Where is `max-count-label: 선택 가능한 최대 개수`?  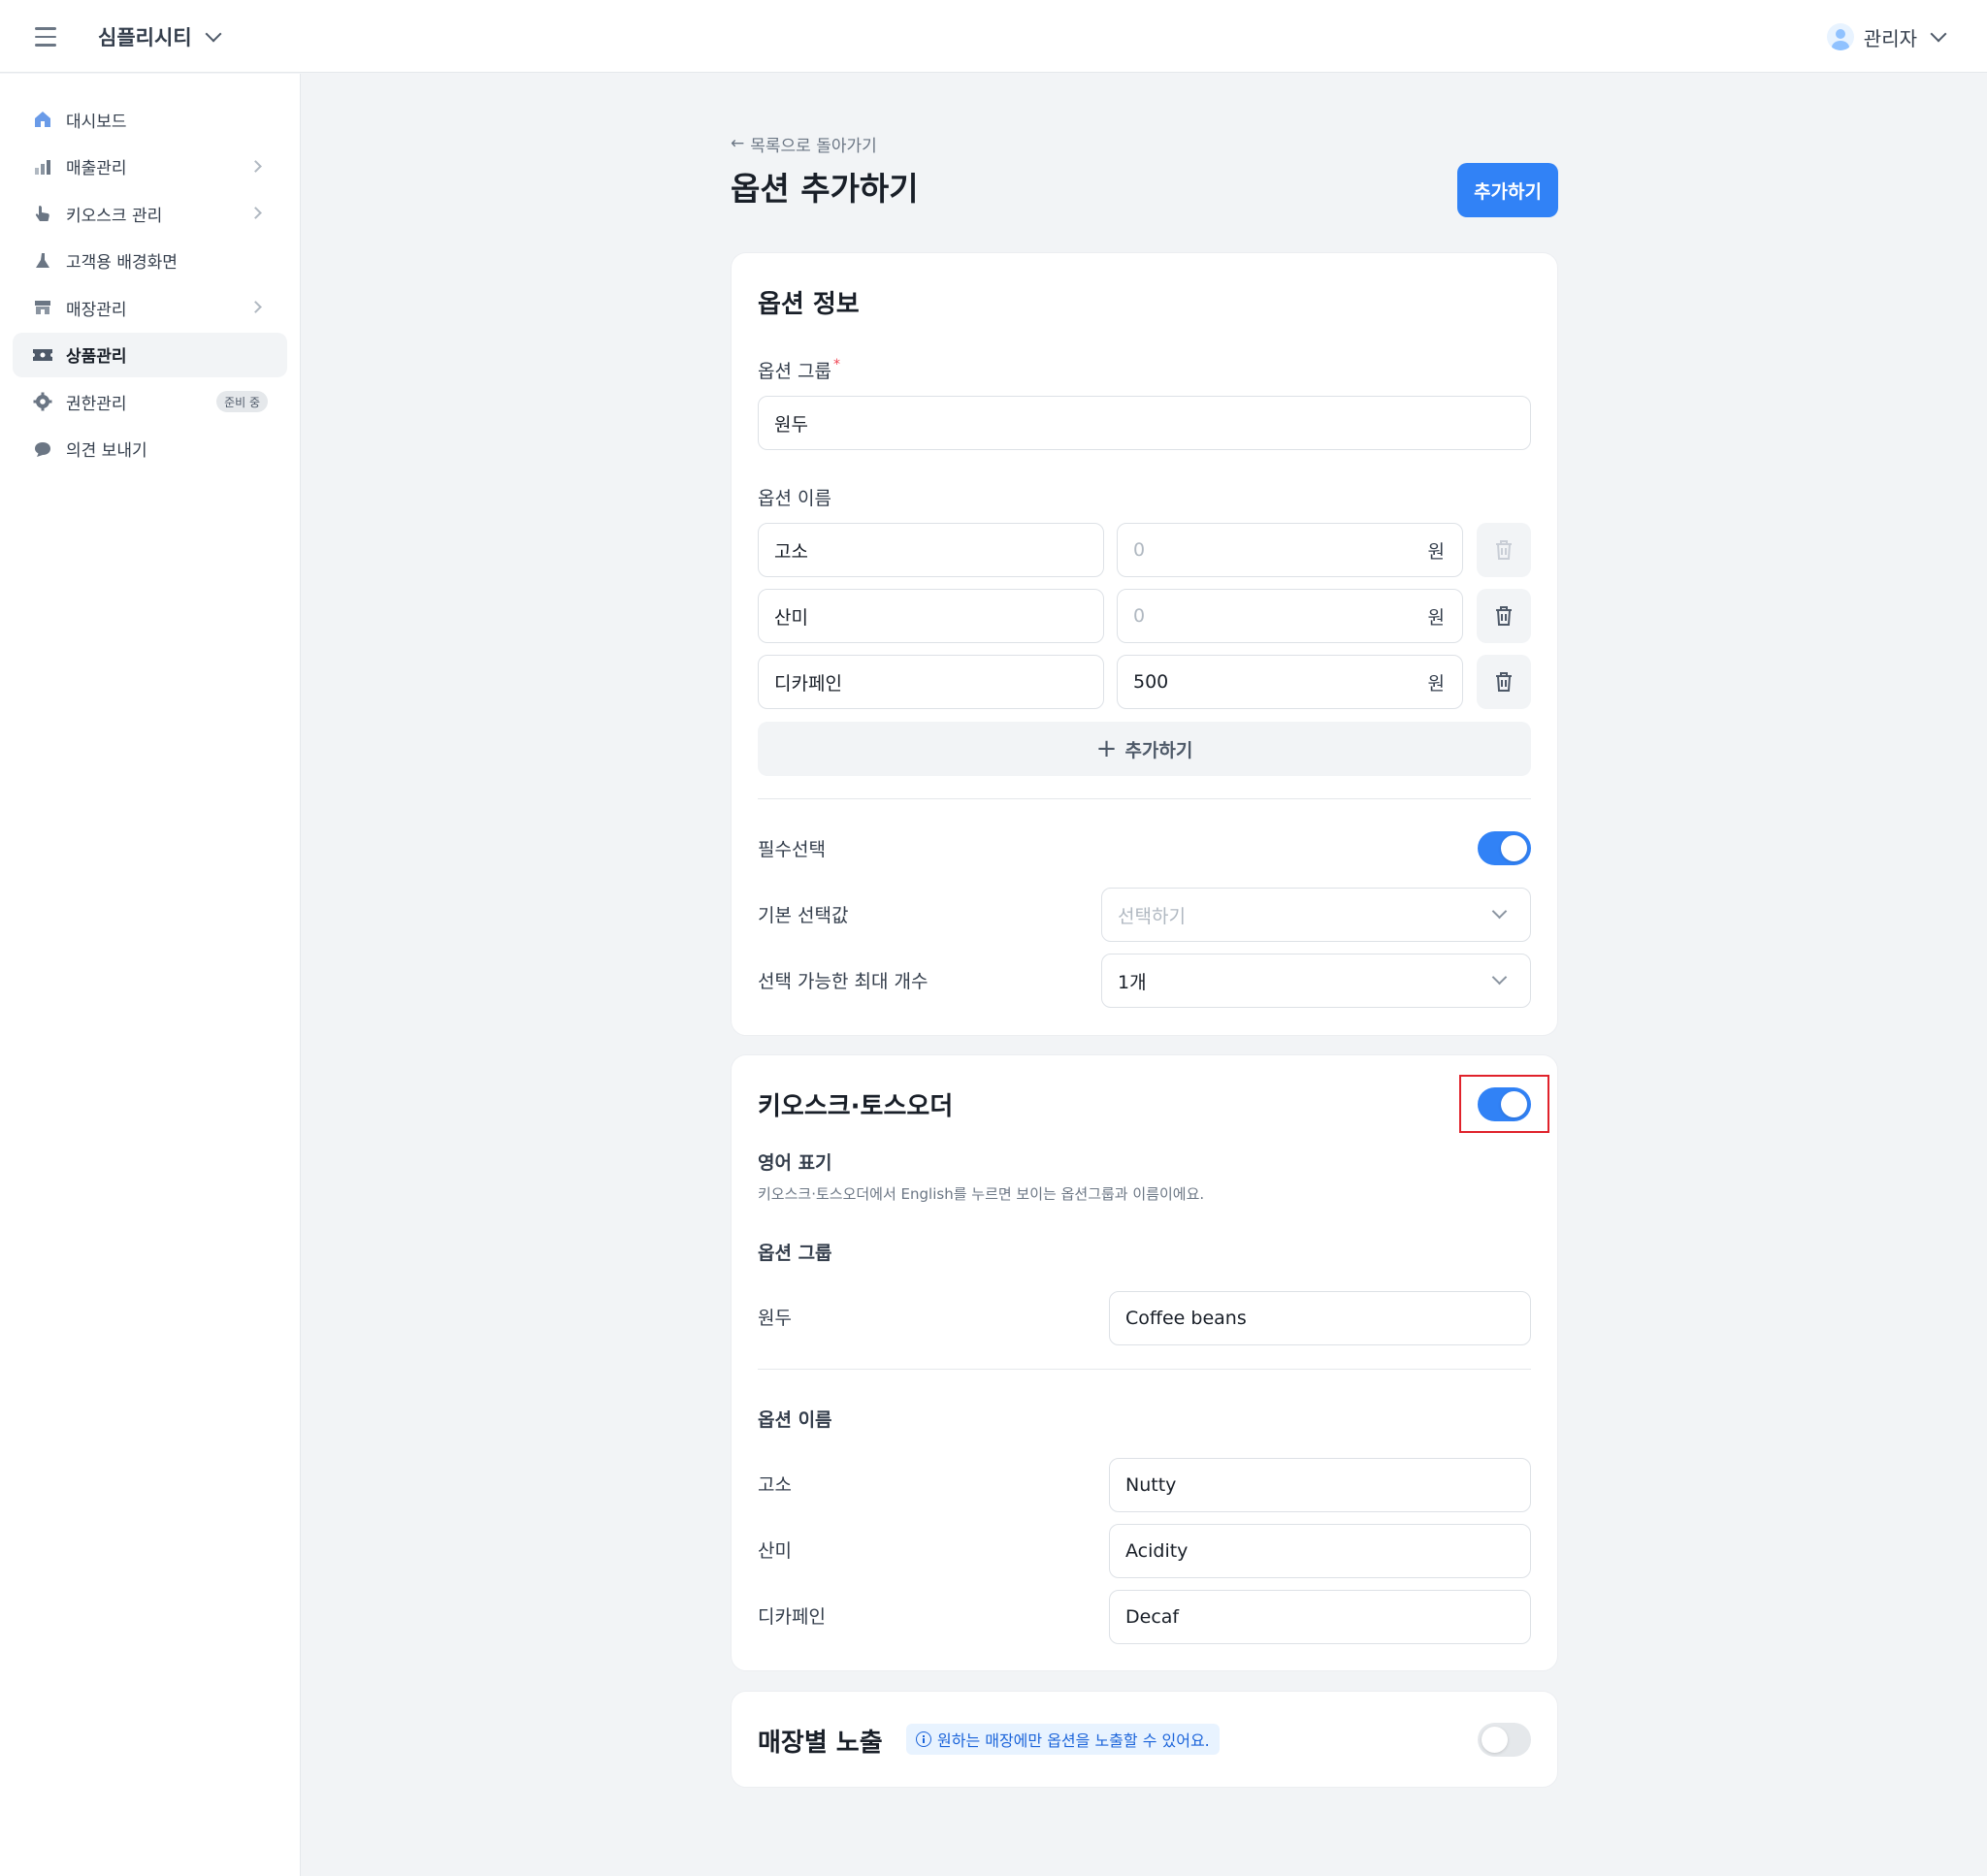 max-count-label: 선택 가능한 최대 개수 is located at coordinates (843, 981).